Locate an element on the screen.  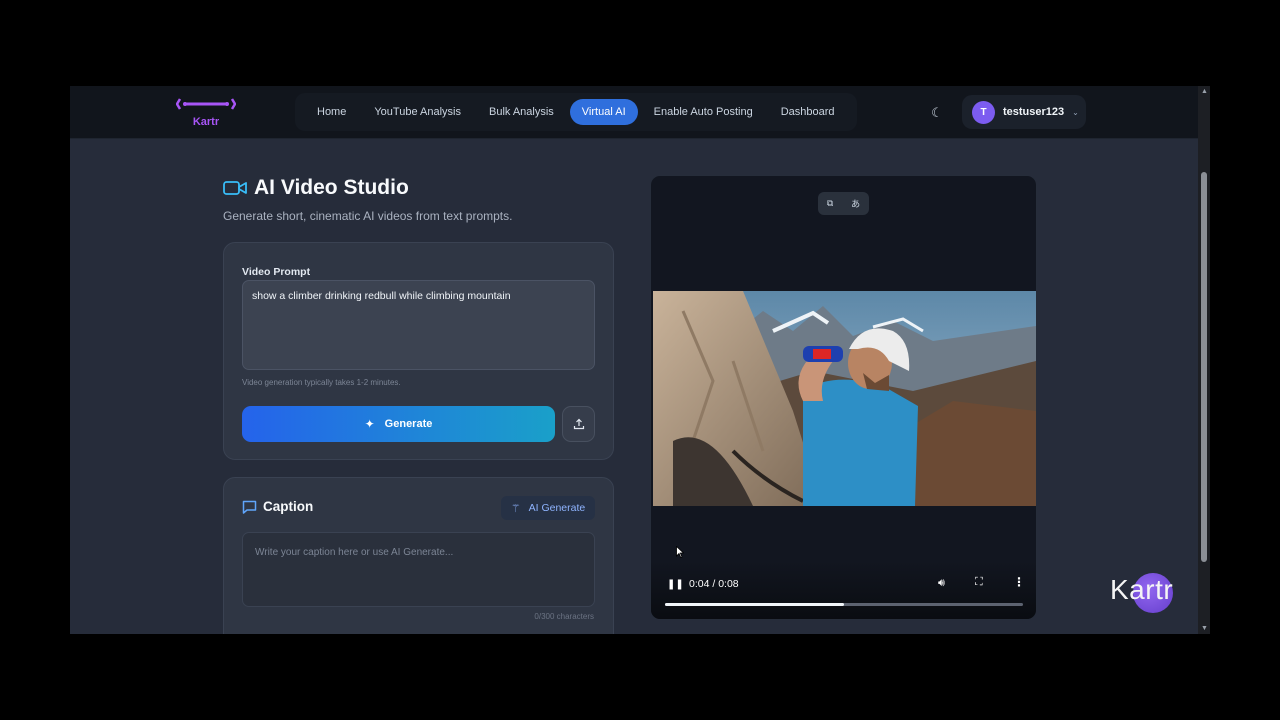
ai-generate-label: AI Generate is located at coordinates (557, 508).